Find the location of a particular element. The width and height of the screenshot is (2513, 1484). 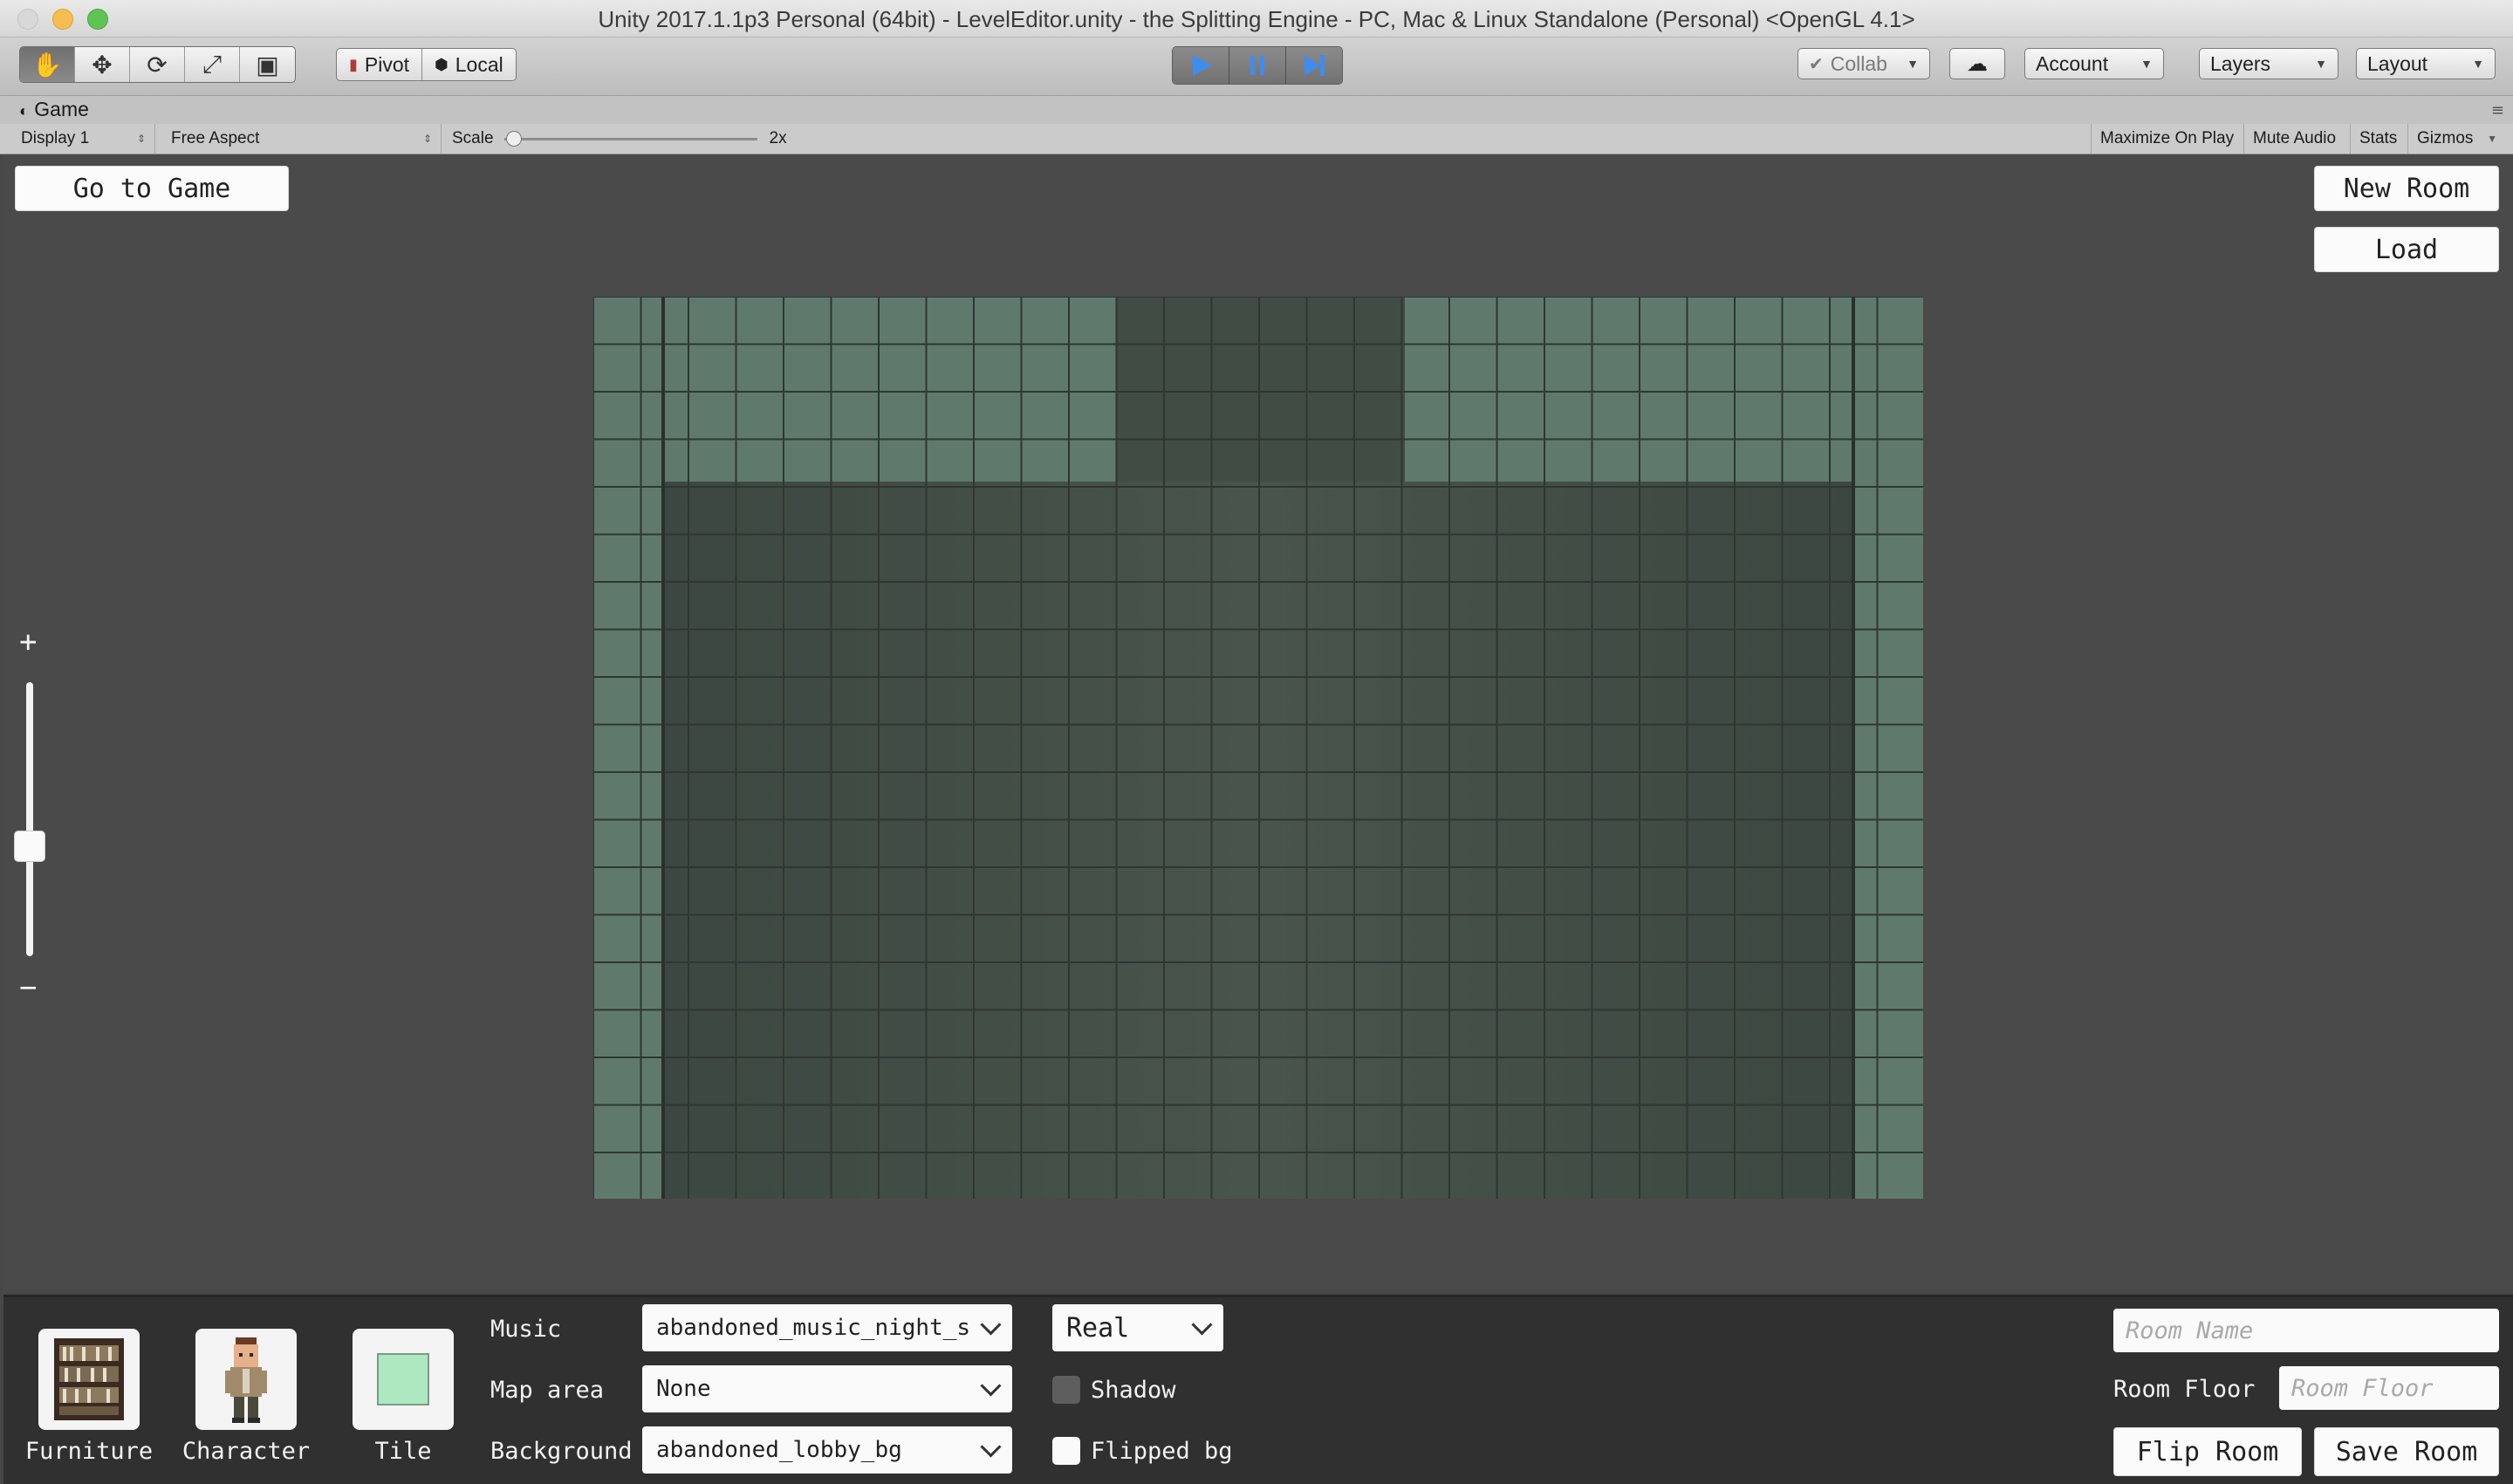

furniture-palette-button is located at coordinates (89, 1379).